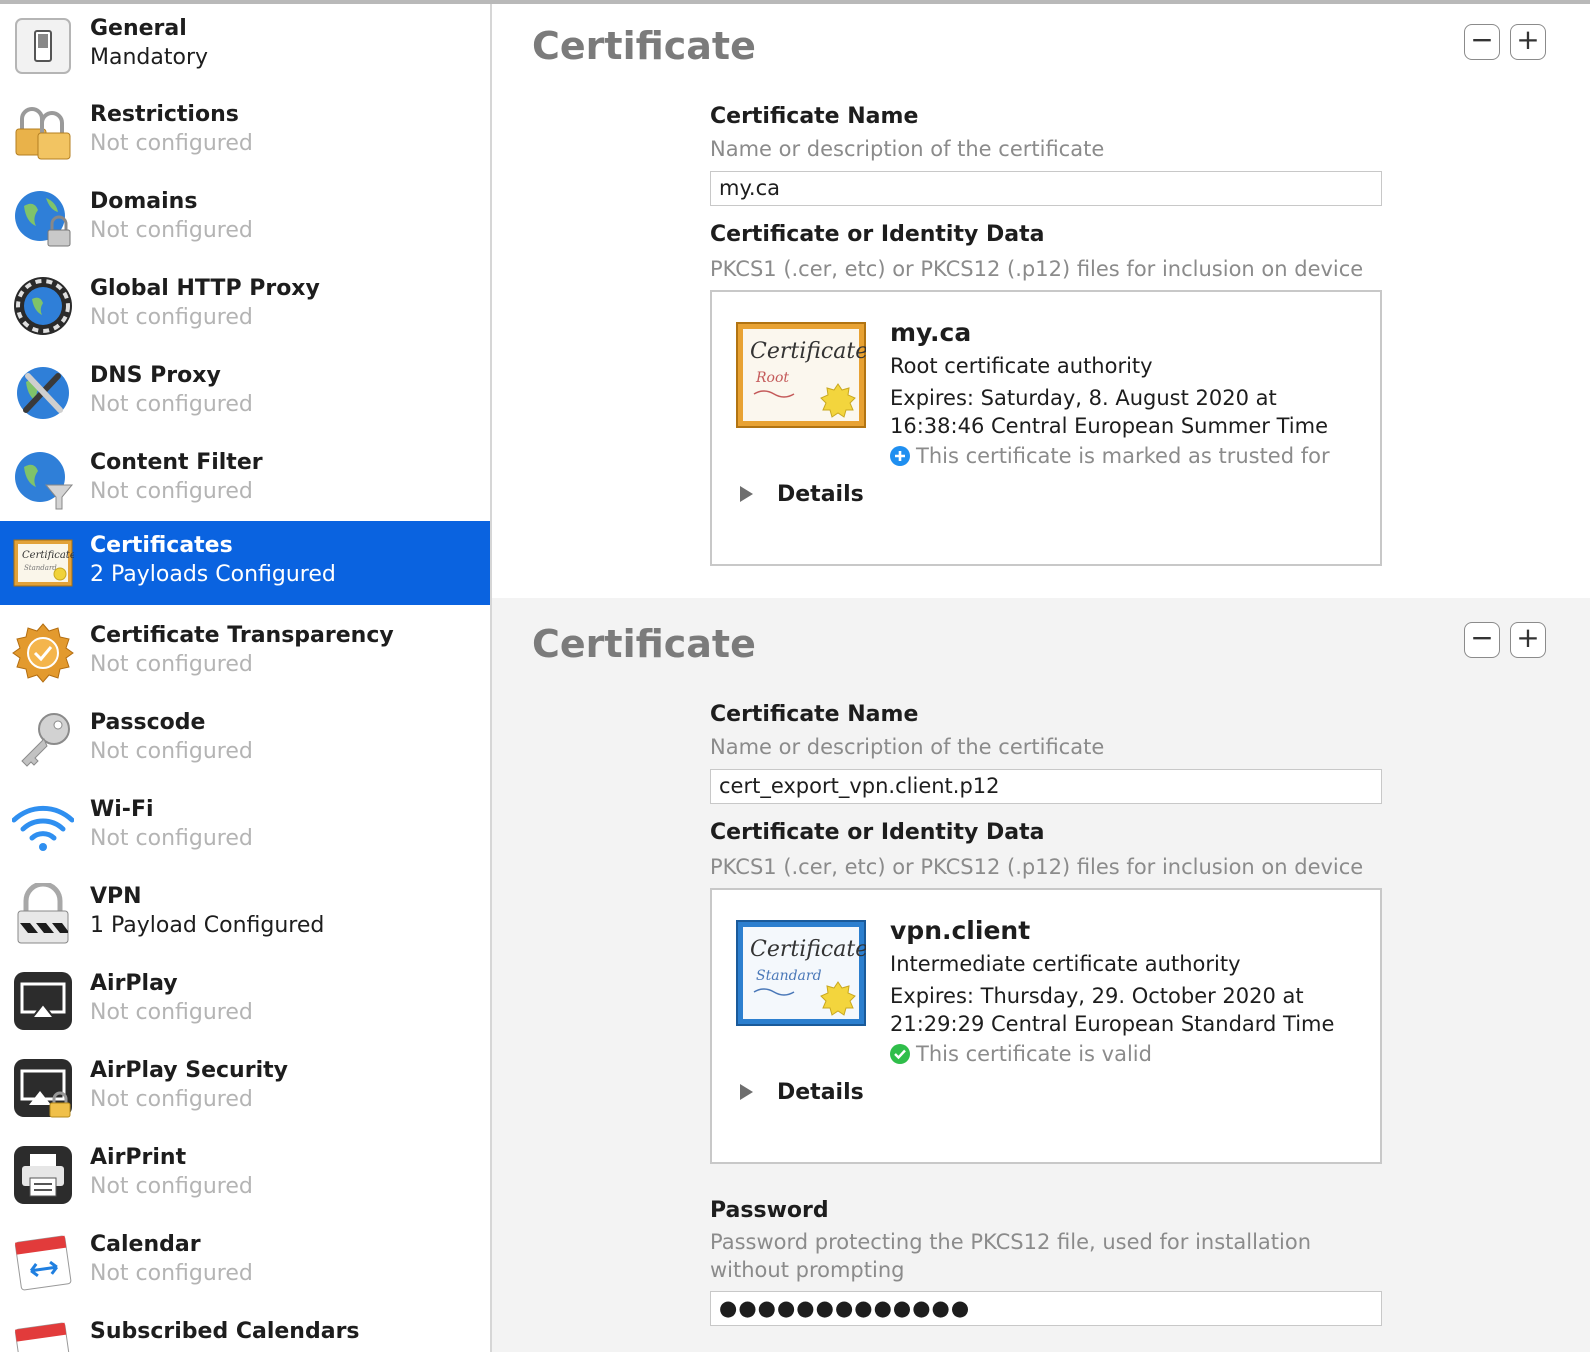  I want to click on globe-proxy-icon, so click(43, 306).